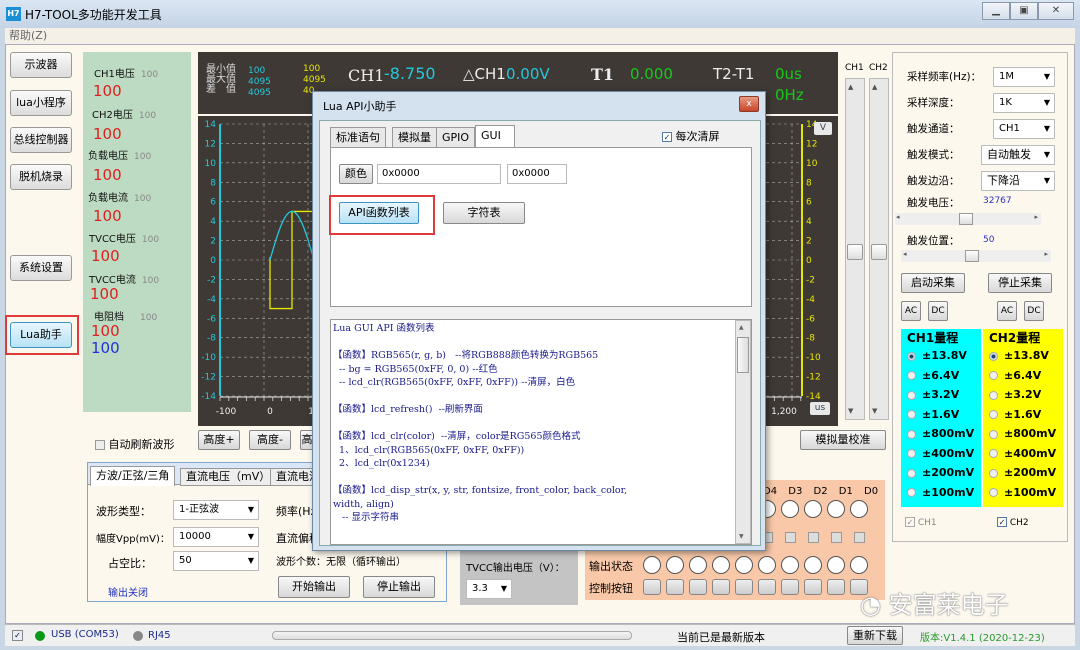  I want to click on dialog-close-button: x, so click(749, 104).